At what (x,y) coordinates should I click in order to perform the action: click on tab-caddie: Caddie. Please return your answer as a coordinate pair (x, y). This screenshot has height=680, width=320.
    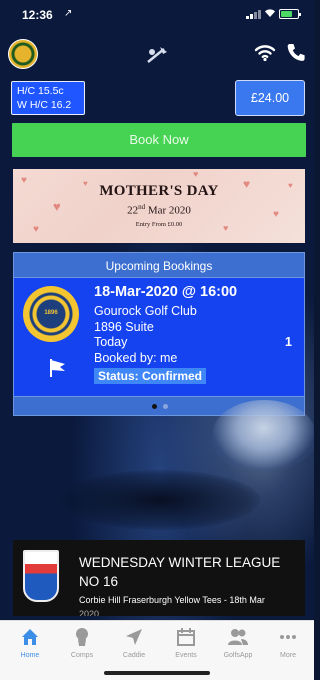
    Looking at the image, I should click on (134, 643).